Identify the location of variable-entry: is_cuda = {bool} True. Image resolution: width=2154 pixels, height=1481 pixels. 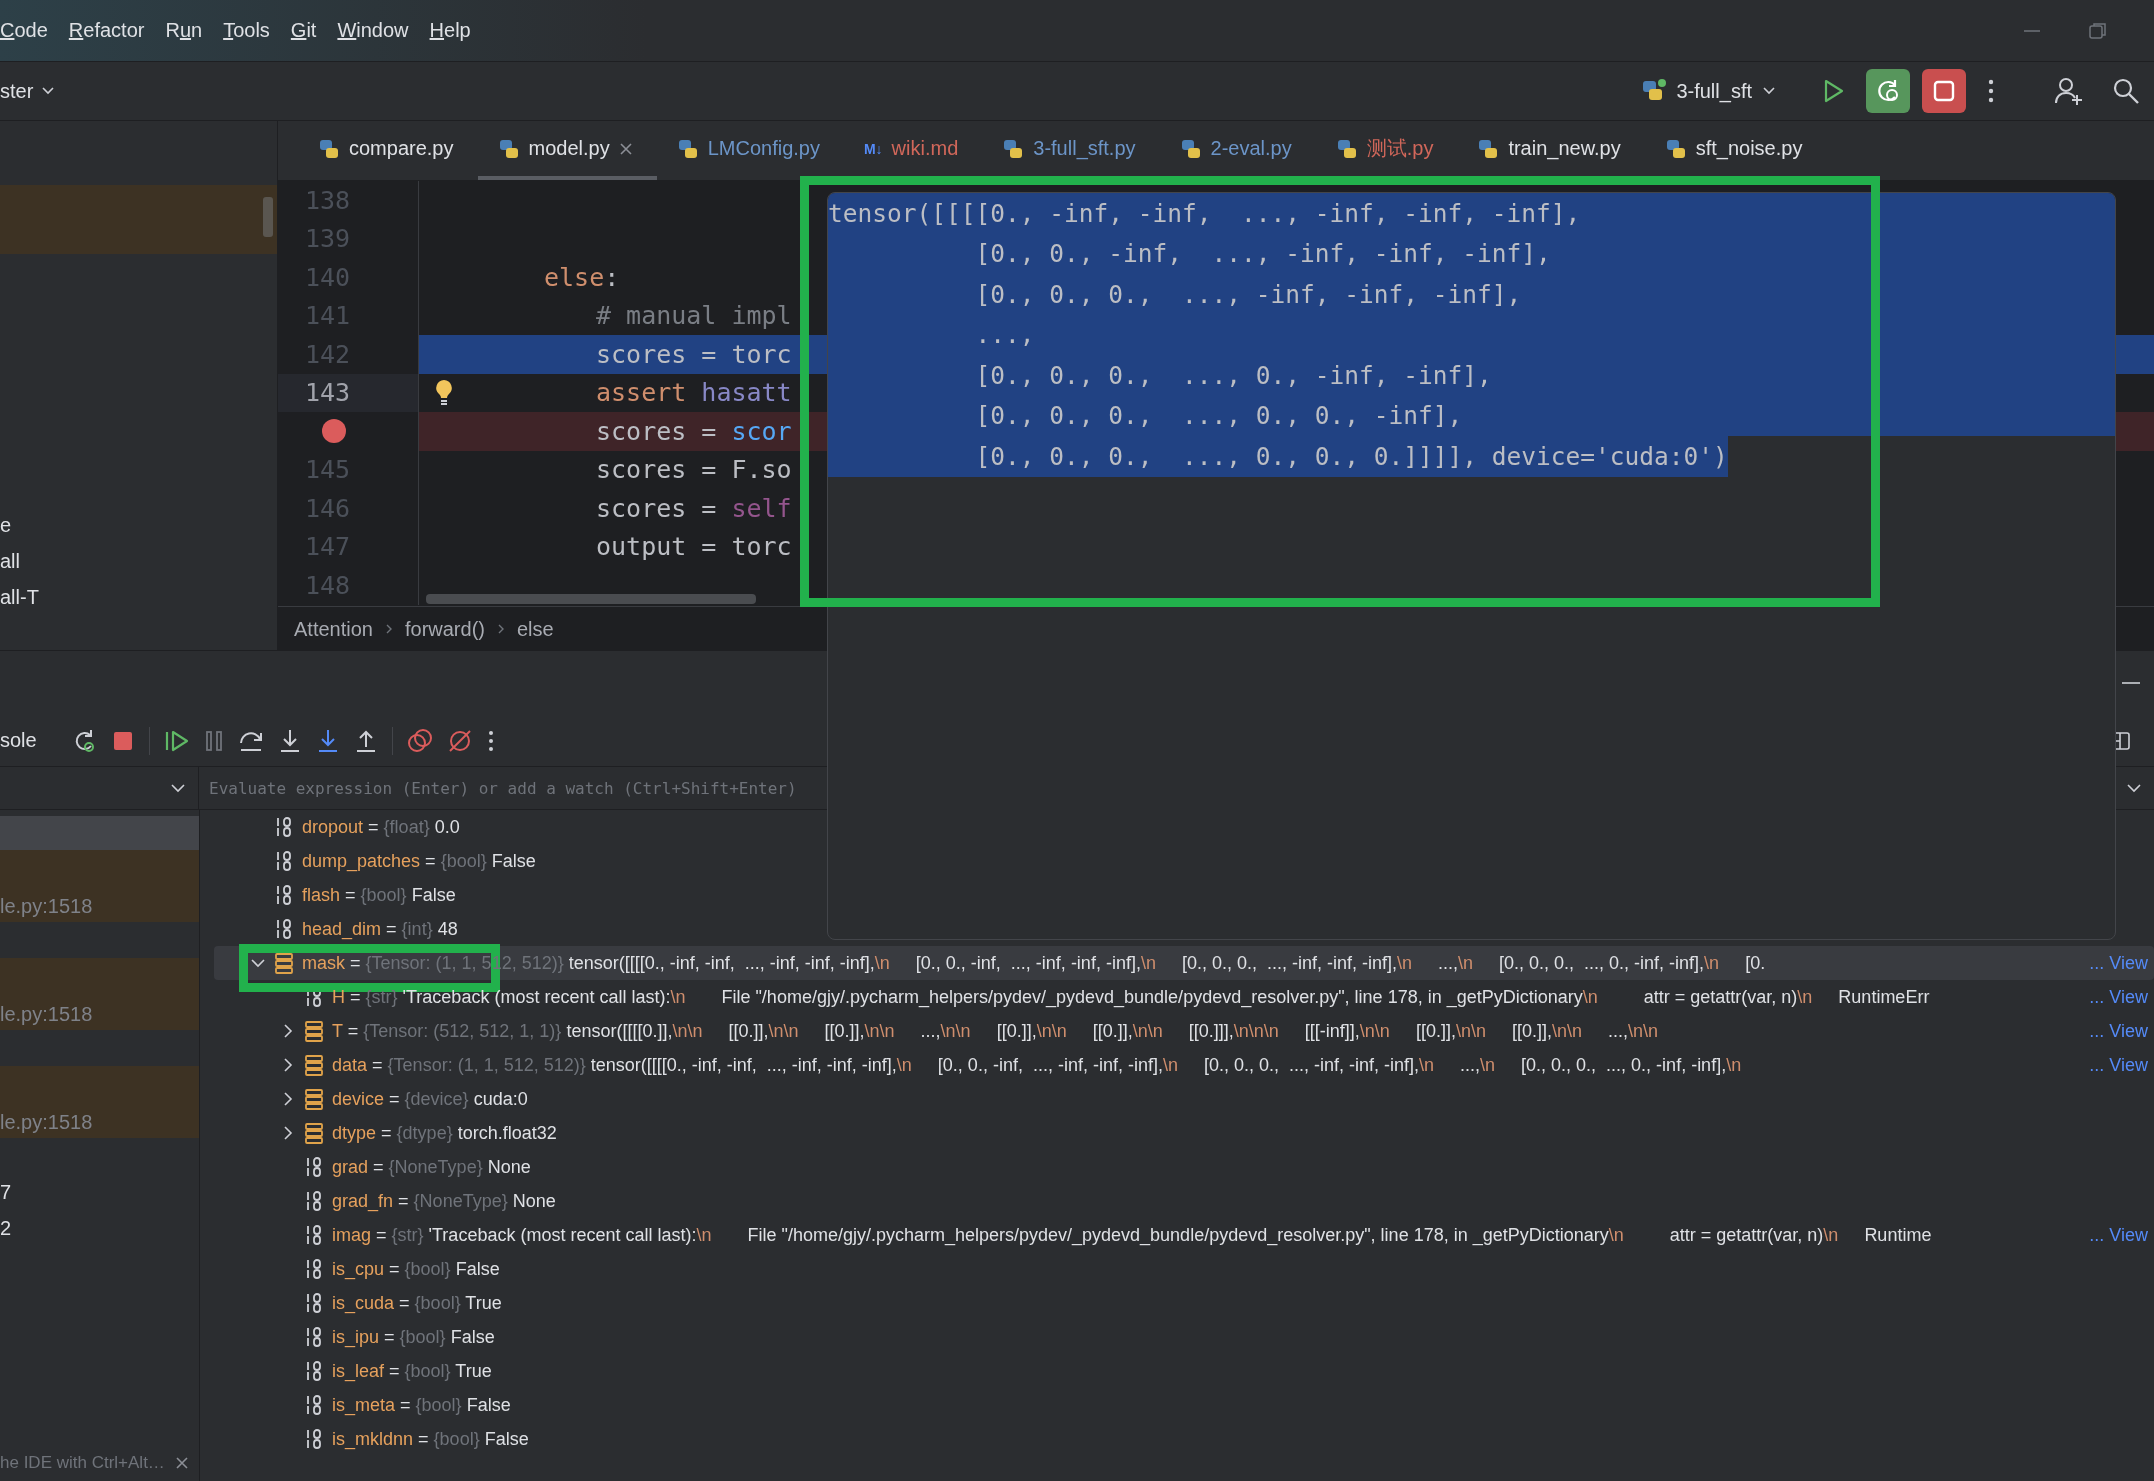
(417, 1303).